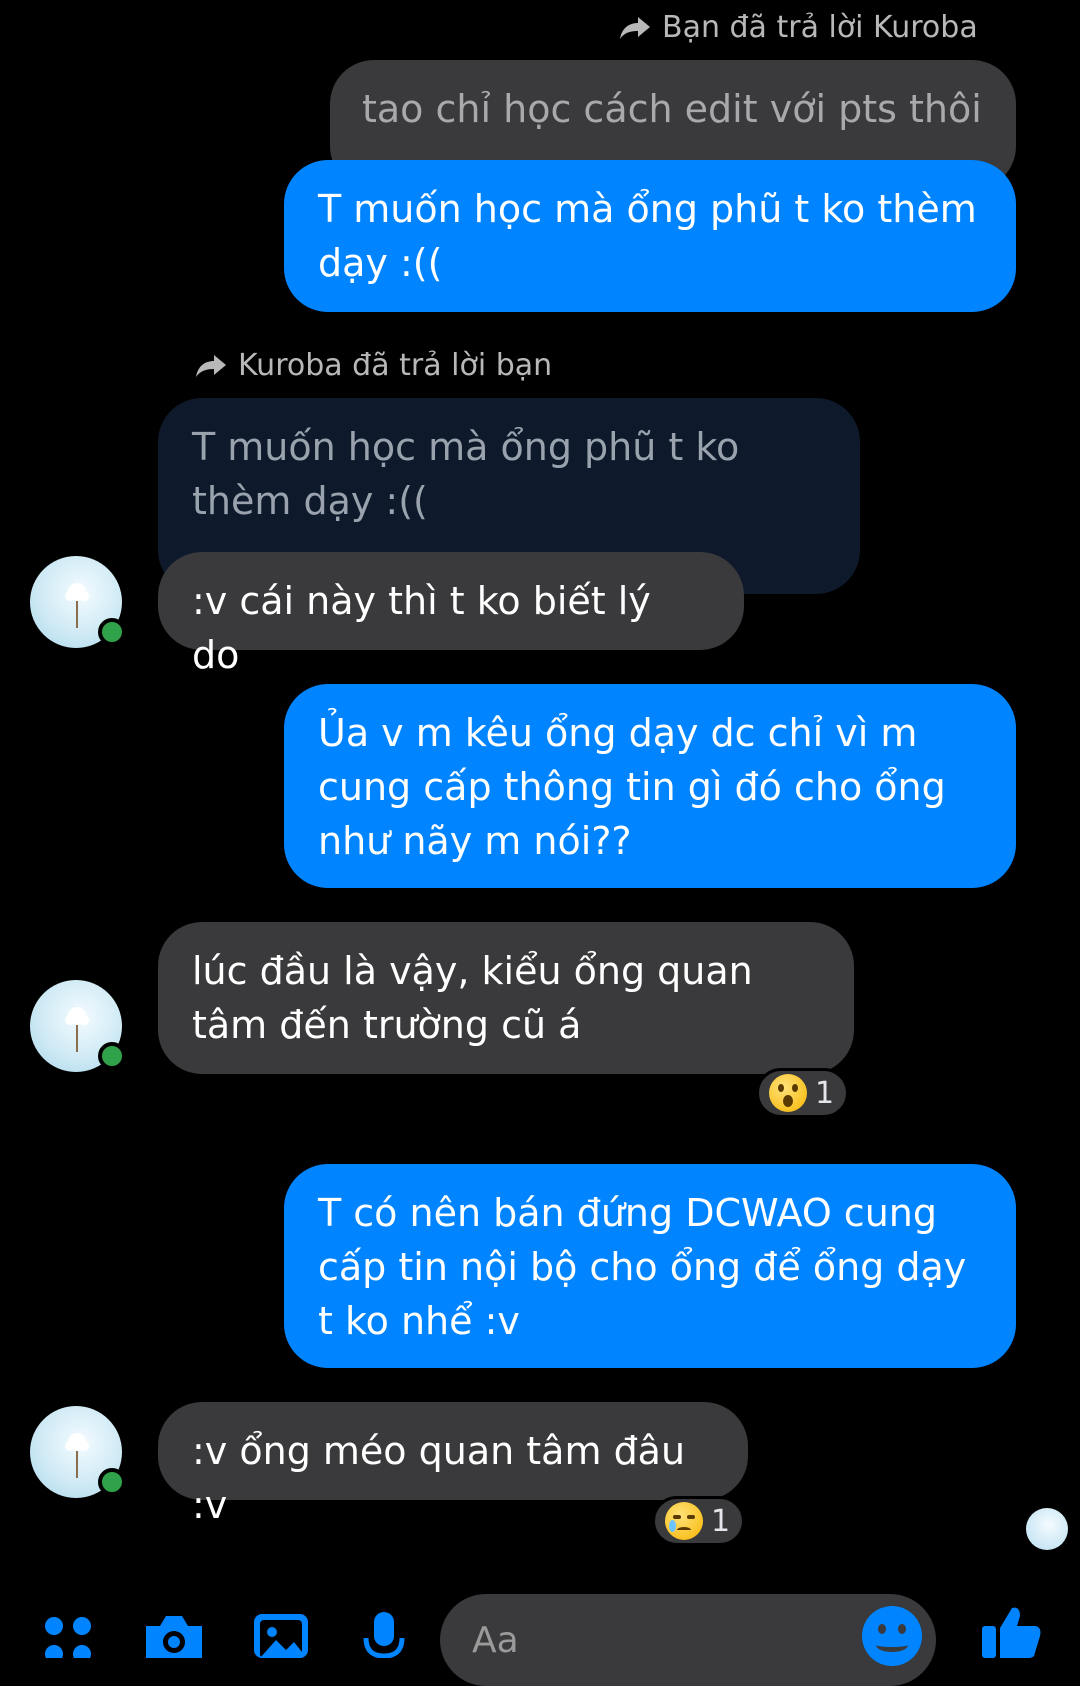 This screenshot has height=1686, width=1080. Describe the element at coordinates (395, 365) in the screenshot. I see `reply-label-text: Kuroba đã trả lời bạn` at that location.